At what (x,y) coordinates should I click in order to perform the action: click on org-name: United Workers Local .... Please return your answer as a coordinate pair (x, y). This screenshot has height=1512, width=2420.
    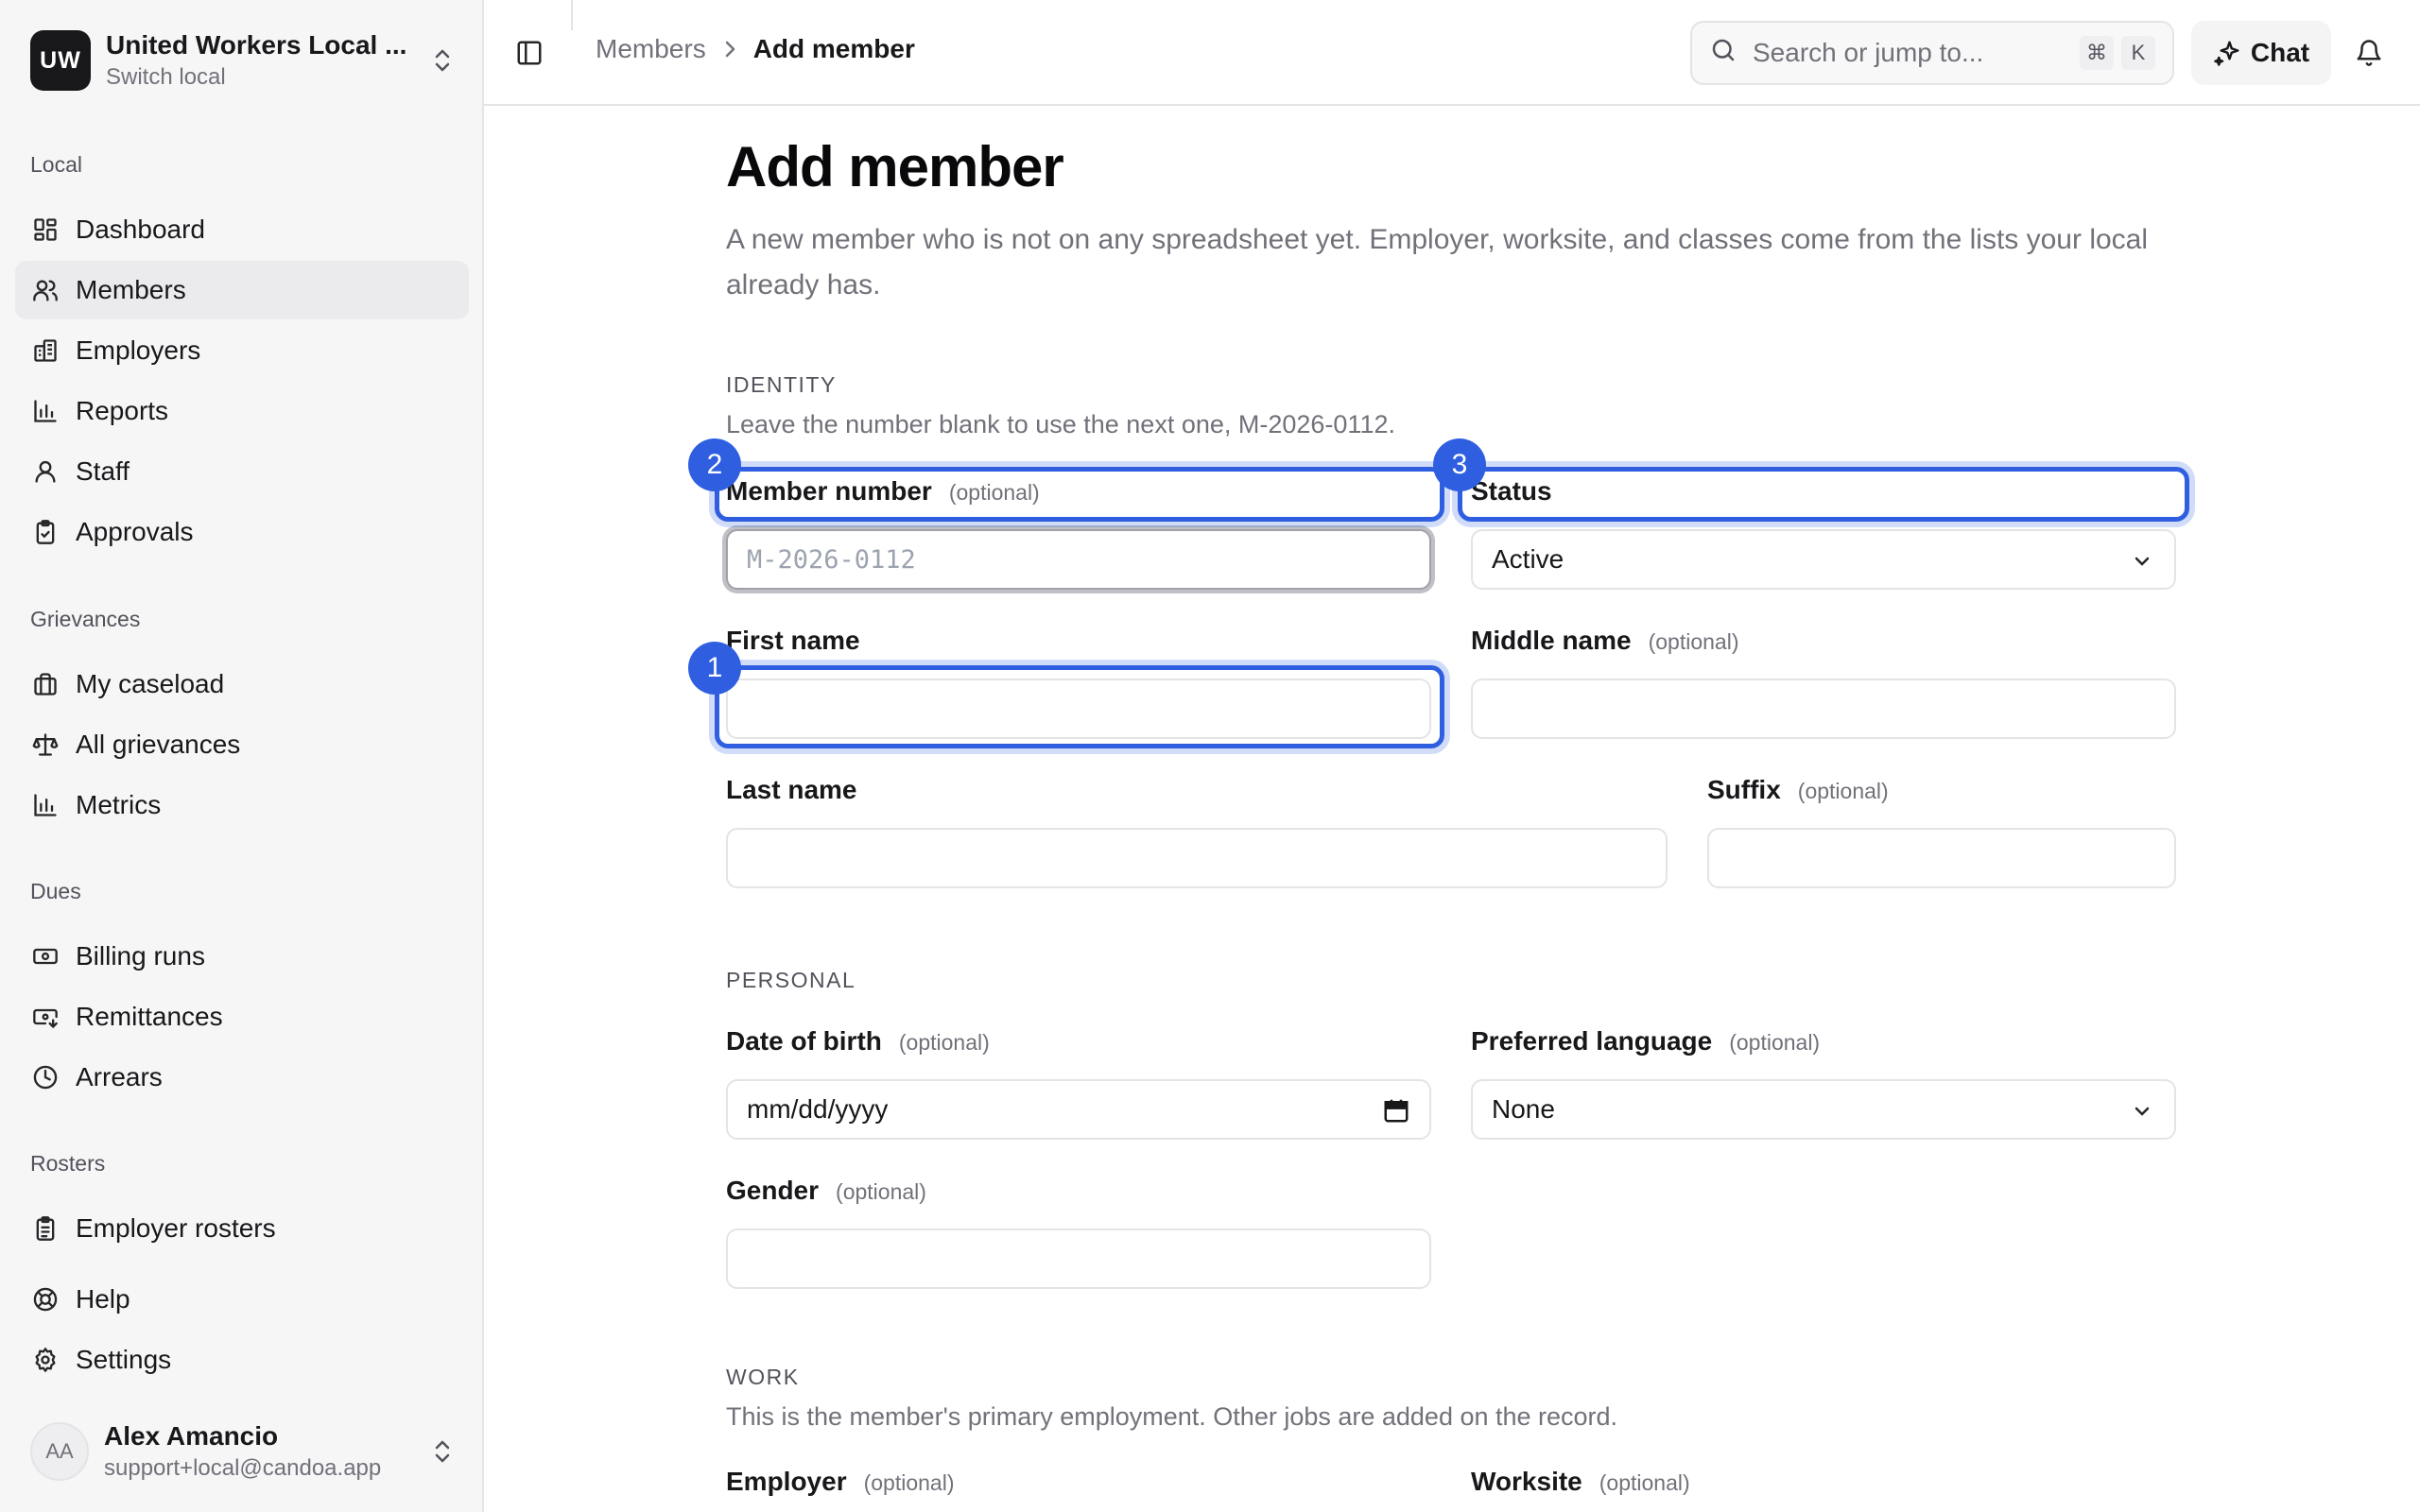
    Looking at the image, I should click on (256, 45).